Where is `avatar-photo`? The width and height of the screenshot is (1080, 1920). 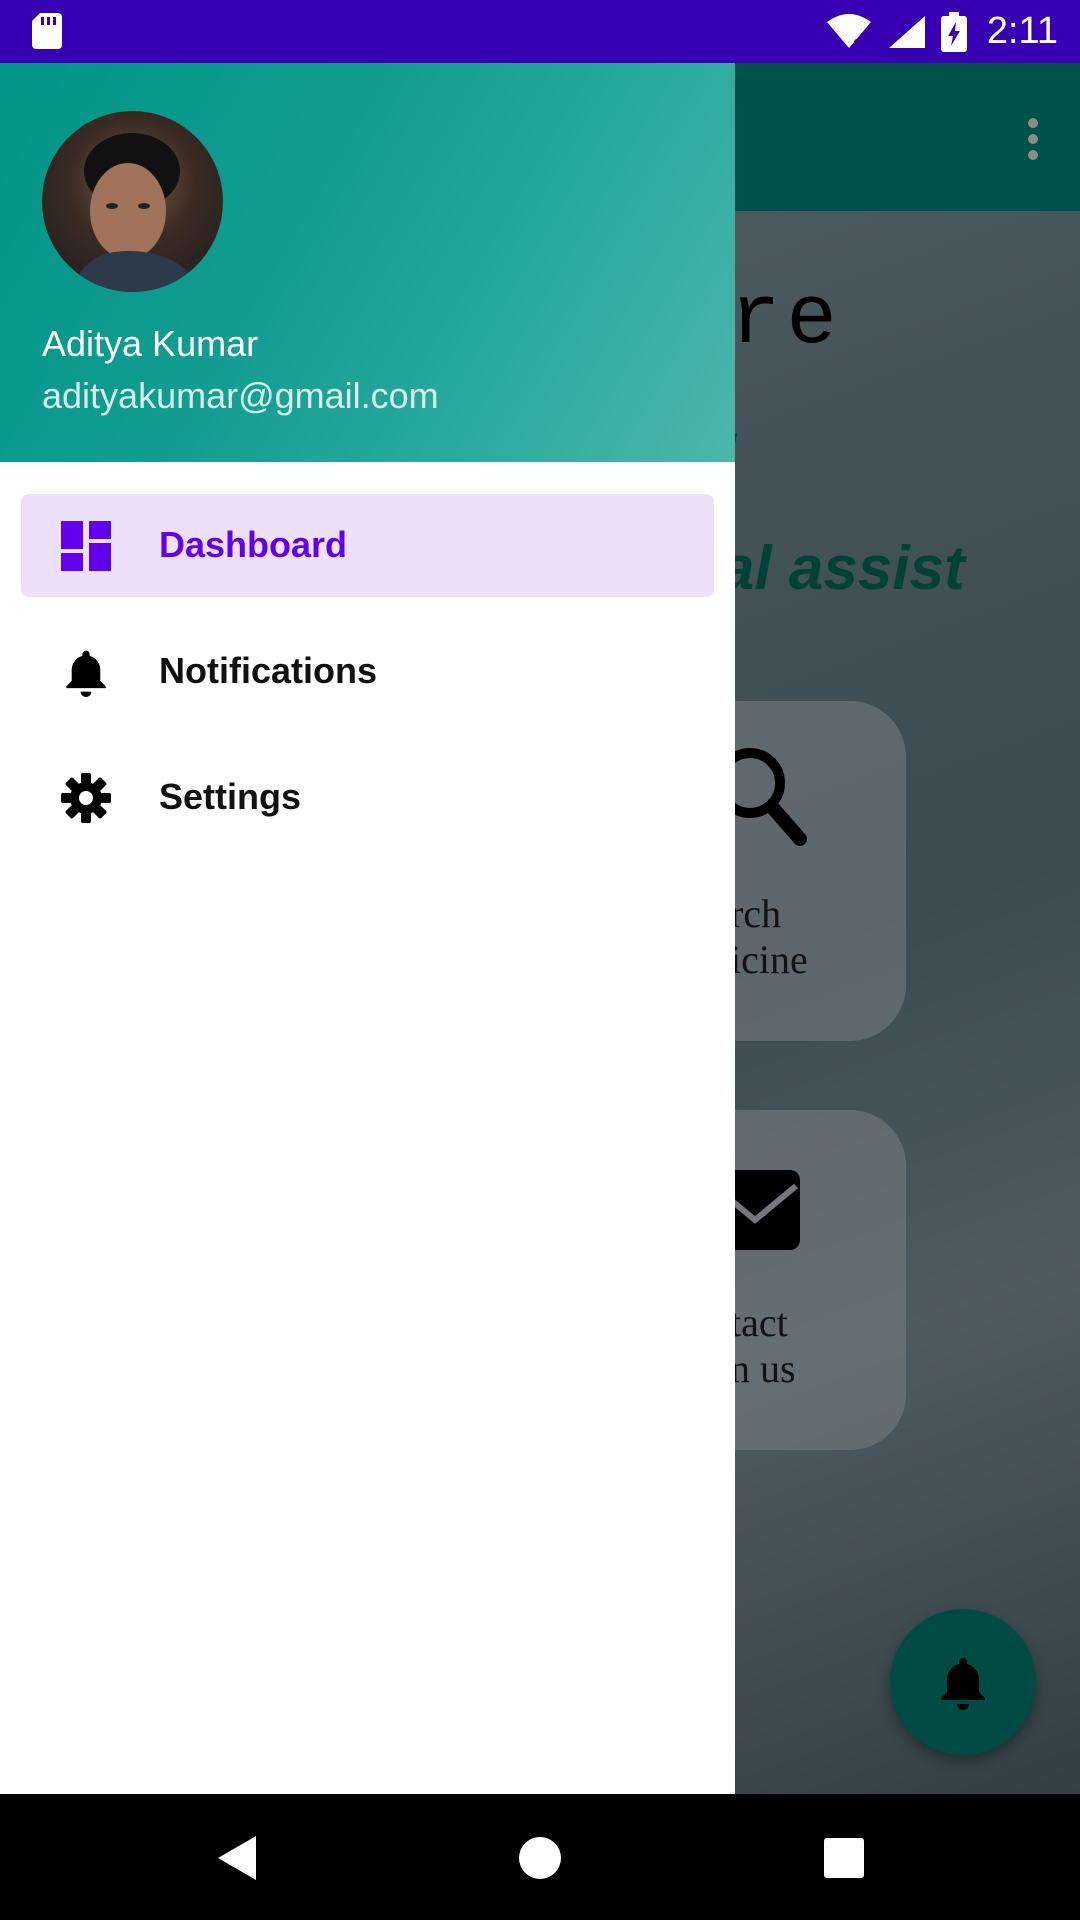 avatar-photo is located at coordinates (137, 212).